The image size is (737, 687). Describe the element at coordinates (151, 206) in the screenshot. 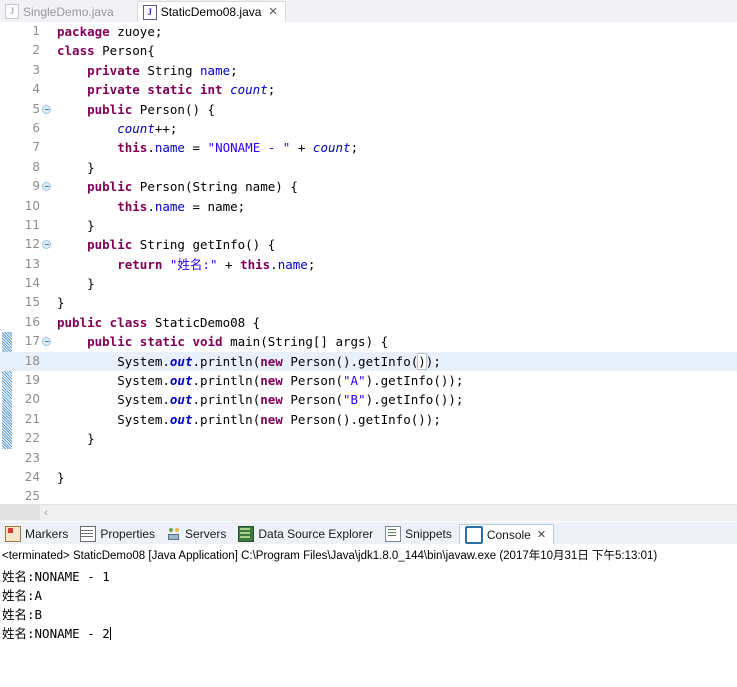

I see `code-text: this.name = name;` at that location.